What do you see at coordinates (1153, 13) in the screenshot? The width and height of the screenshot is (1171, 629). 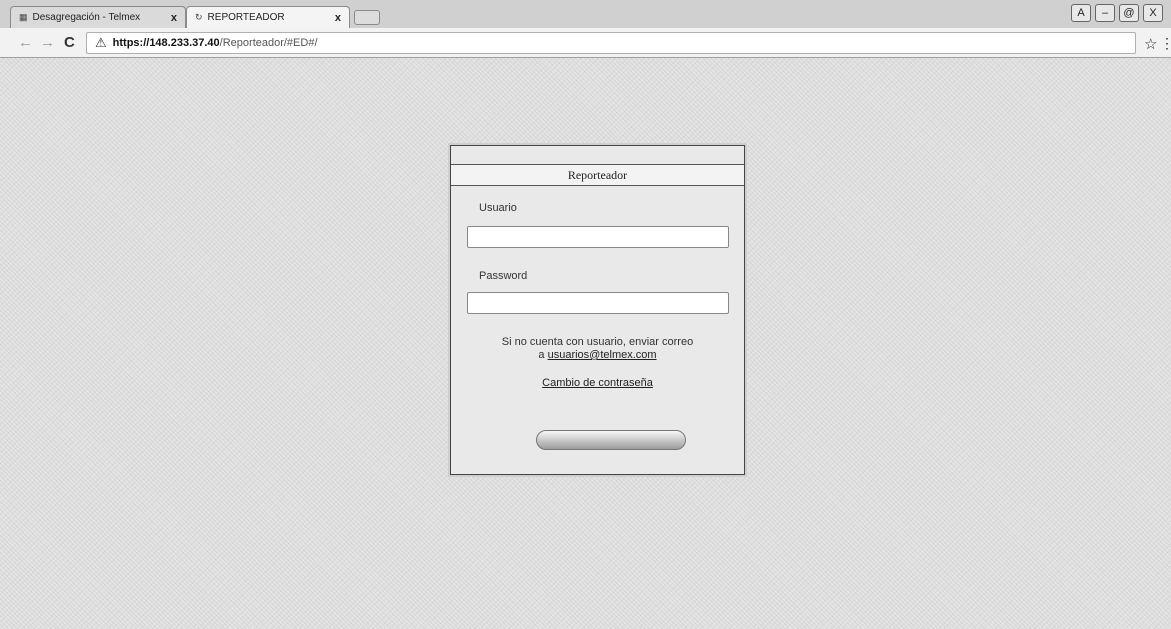 I see `close-window-button: X` at bounding box center [1153, 13].